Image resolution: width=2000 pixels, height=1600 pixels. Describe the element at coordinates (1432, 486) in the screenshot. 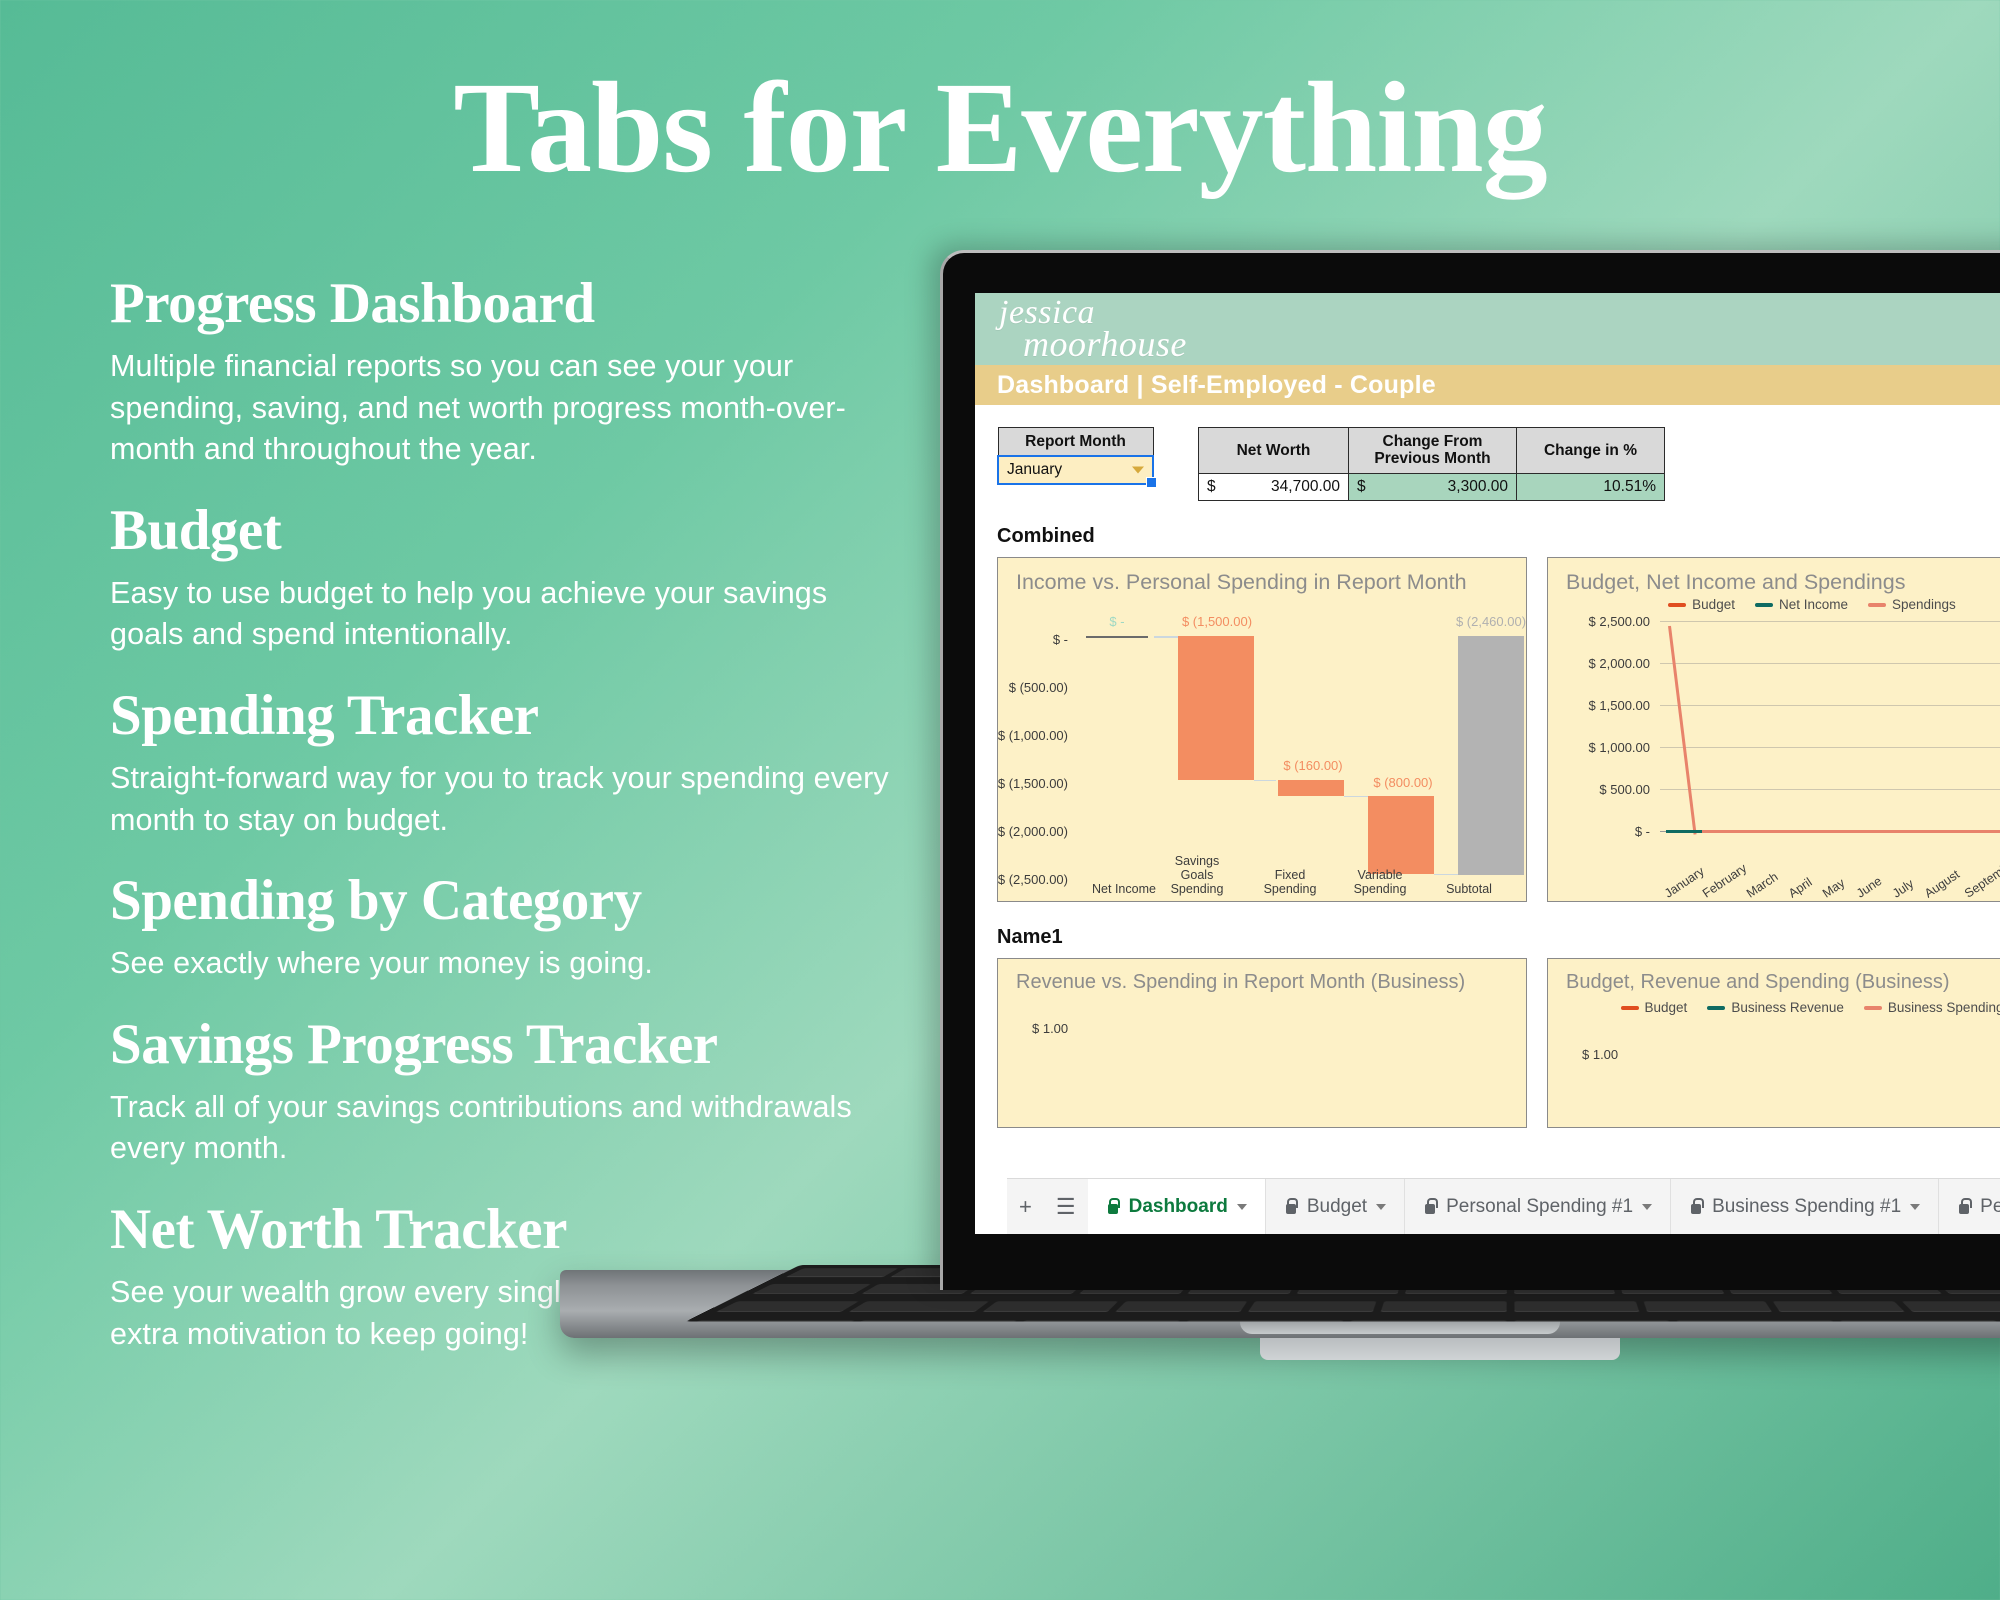

I see `change-cell: $ 3,300.00` at that location.